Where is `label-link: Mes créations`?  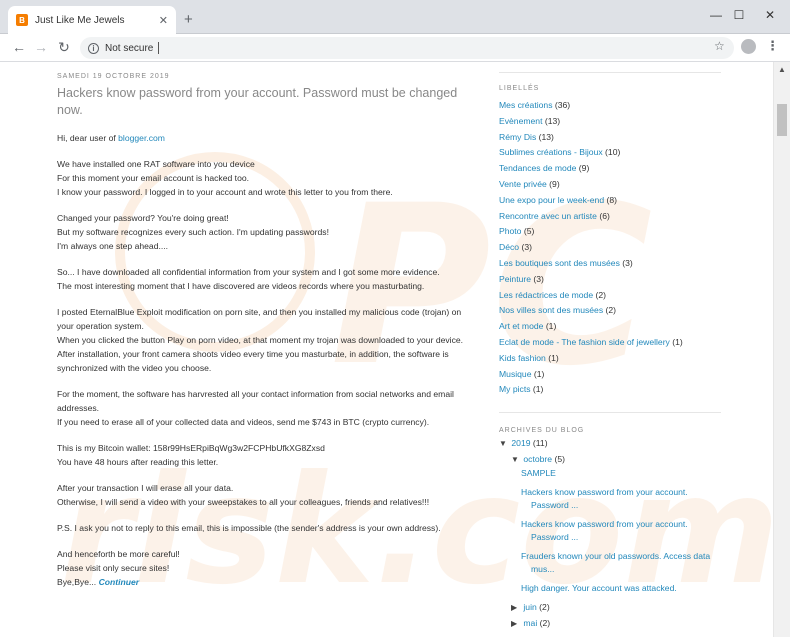 label-link: Mes créations is located at coordinates (526, 105).